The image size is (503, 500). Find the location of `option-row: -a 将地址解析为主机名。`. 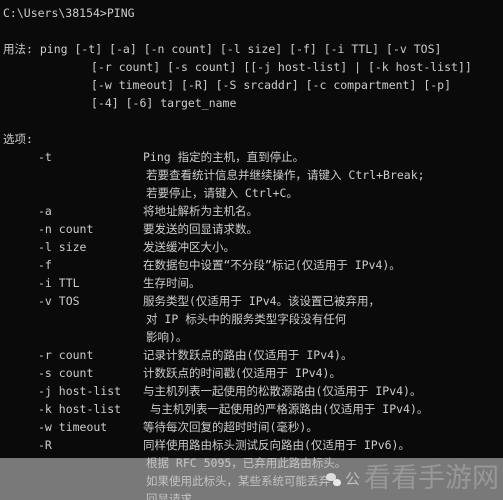

option-row: -a 将地址解析为主机名。 is located at coordinates (253, 211).